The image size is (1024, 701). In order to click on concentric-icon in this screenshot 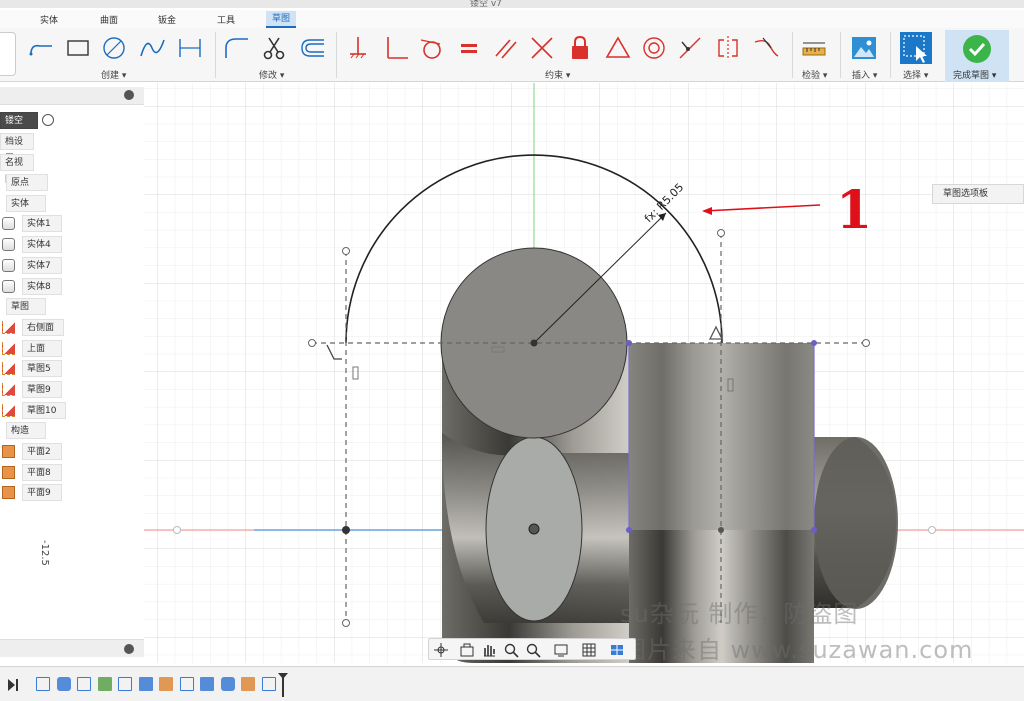, I will do `click(654, 48)`.